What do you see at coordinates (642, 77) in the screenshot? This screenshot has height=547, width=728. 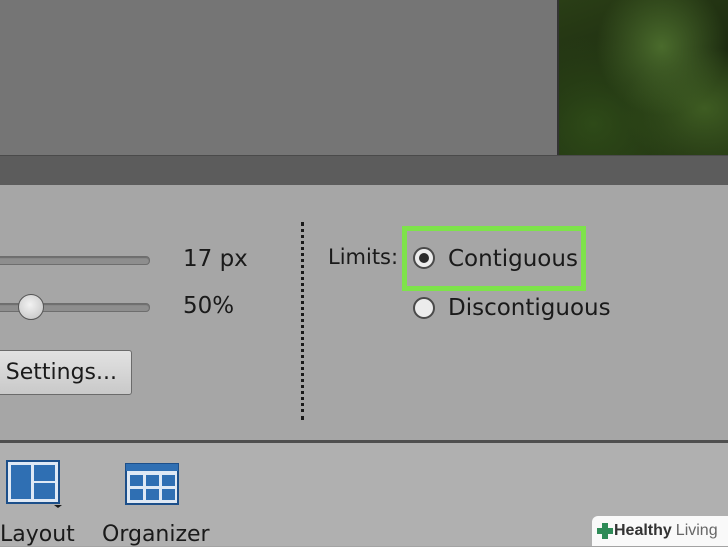 I see `photo-thumbnail` at bounding box center [642, 77].